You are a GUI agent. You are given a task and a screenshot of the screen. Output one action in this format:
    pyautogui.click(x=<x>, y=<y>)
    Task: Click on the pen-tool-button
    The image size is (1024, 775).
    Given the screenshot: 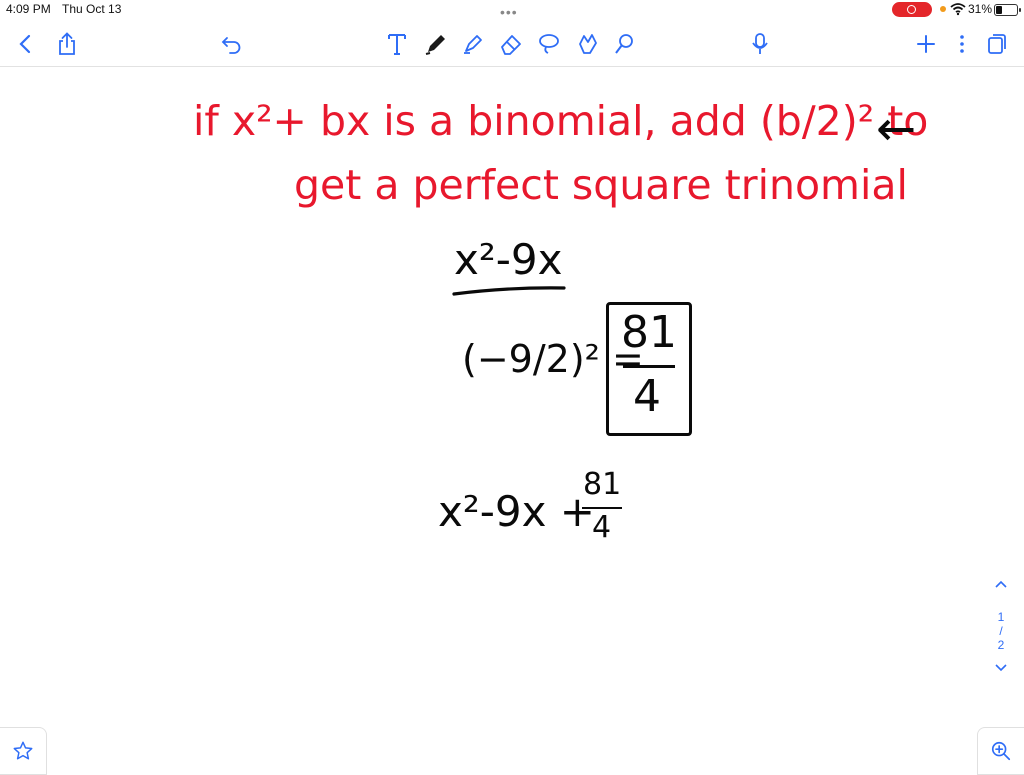 What is the action you would take?
    pyautogui.click(x=436, y=44)
    